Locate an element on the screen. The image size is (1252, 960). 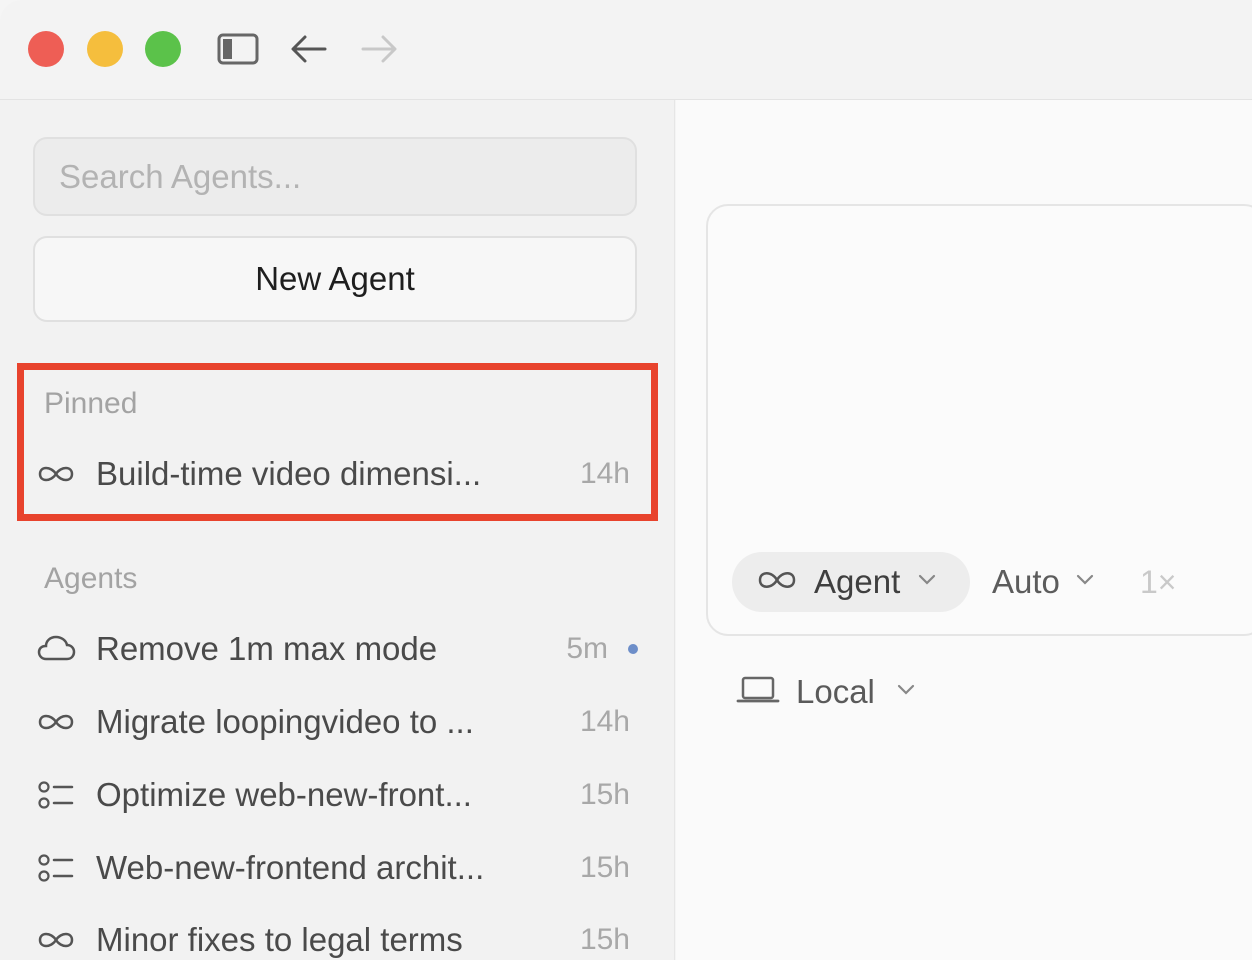
back-arrow-icon is located at coordinates (309, 49).